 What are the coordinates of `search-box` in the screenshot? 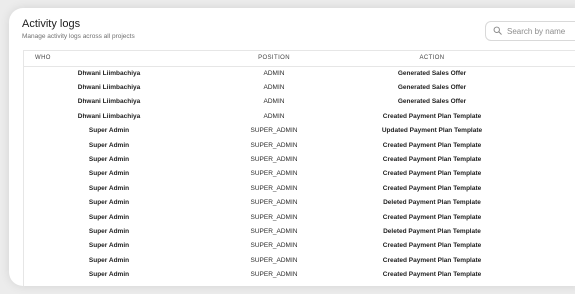 It's located at (530, 31).